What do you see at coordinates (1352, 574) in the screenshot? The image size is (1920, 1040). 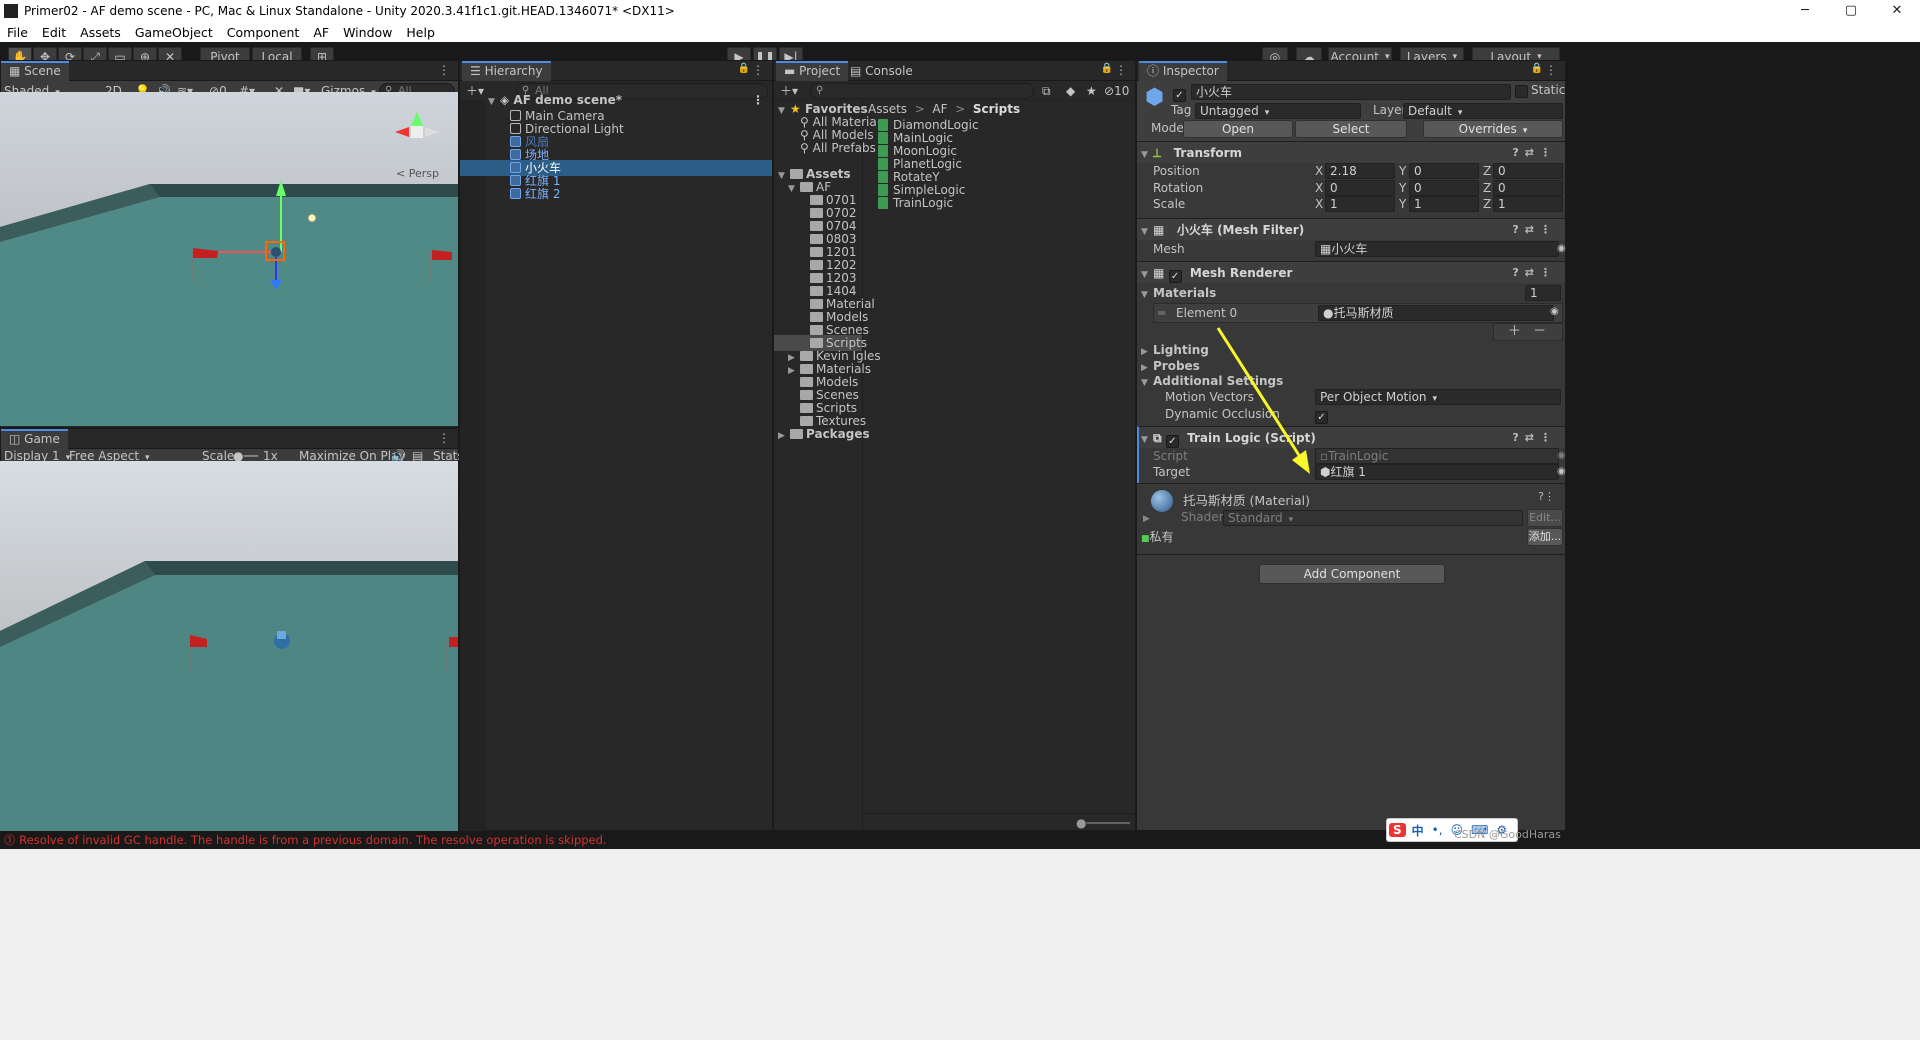 I see `add-component-button: Add Component` at bounding box center [1352, 574].